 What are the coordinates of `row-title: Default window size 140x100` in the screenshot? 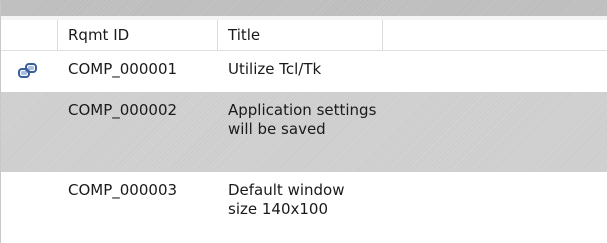 It's located at (286, 199).